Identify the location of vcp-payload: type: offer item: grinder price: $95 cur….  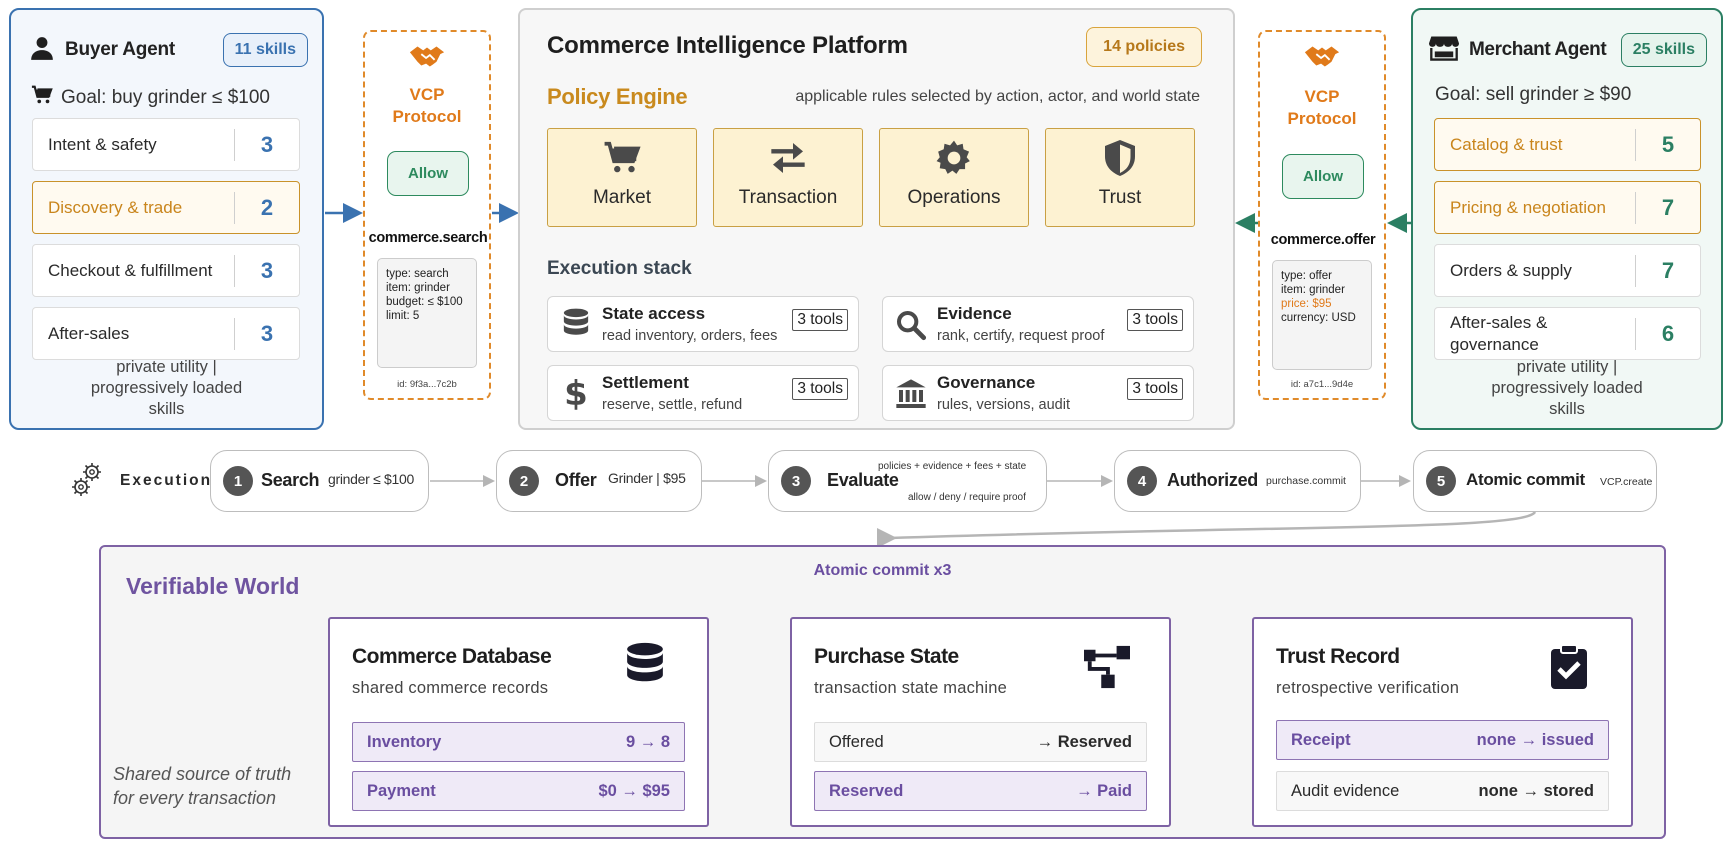
(1322, 315).